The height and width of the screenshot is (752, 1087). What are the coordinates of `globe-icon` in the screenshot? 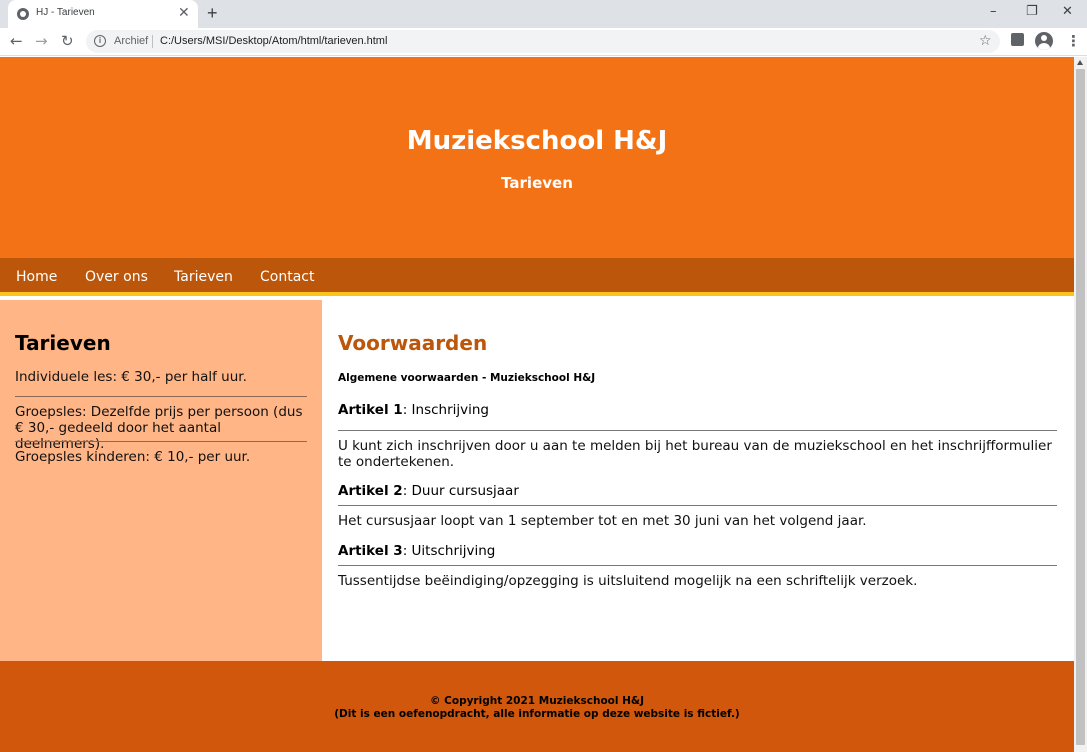 It's located at (23, 14).